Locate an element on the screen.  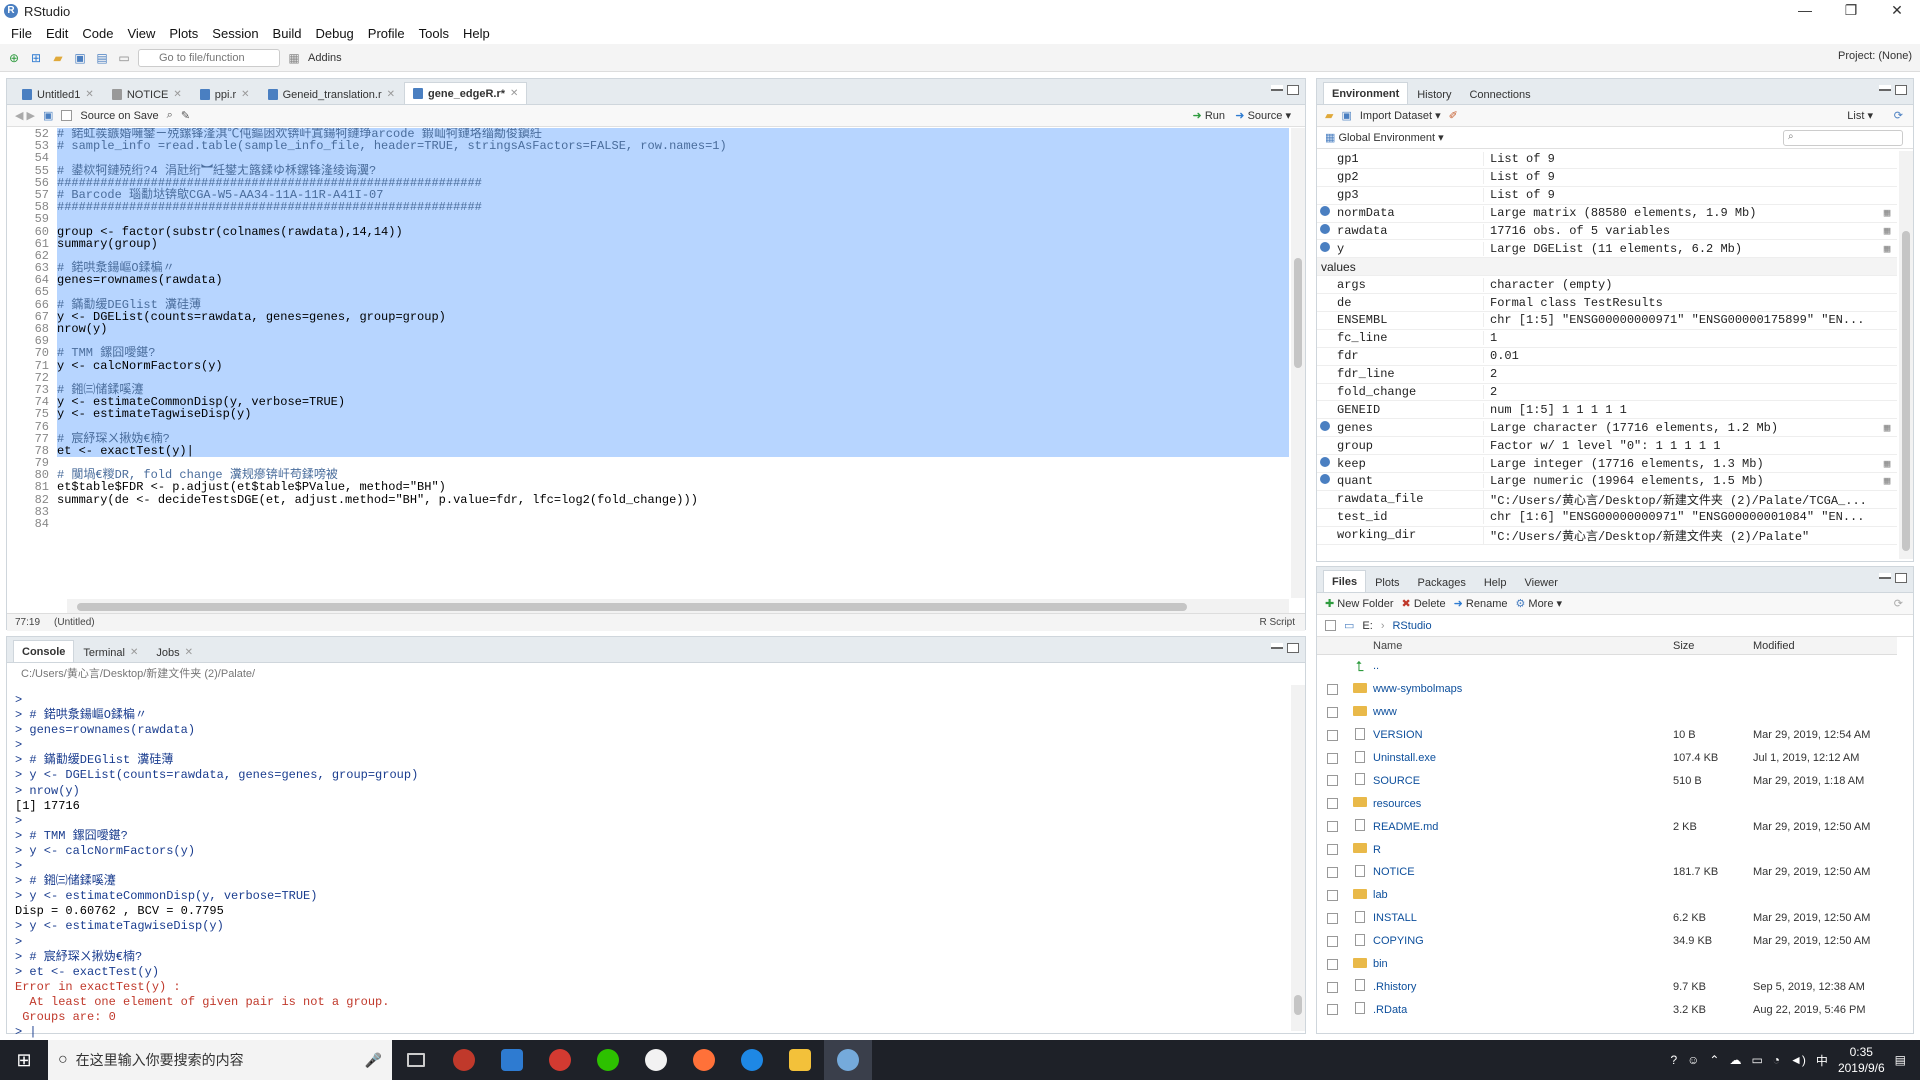
menu-session: Session is located at coordinates (235, 33).